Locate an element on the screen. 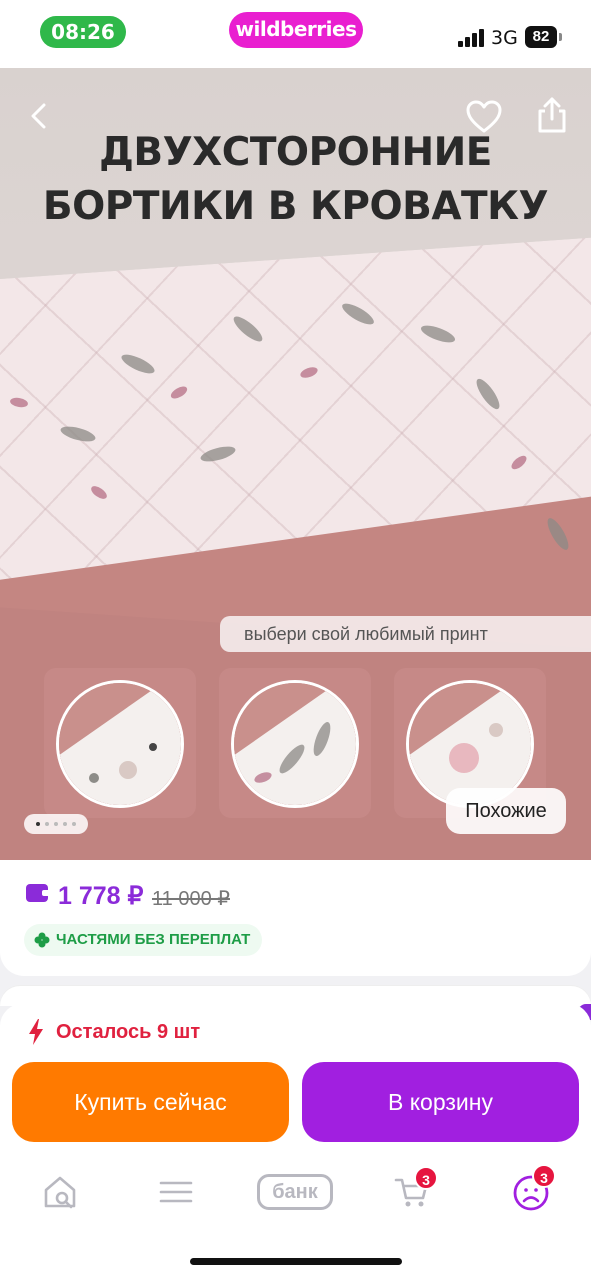 Image resolution: width=591 pixels, height=1280 pixels. share-button is located at coordinates (552, 115).